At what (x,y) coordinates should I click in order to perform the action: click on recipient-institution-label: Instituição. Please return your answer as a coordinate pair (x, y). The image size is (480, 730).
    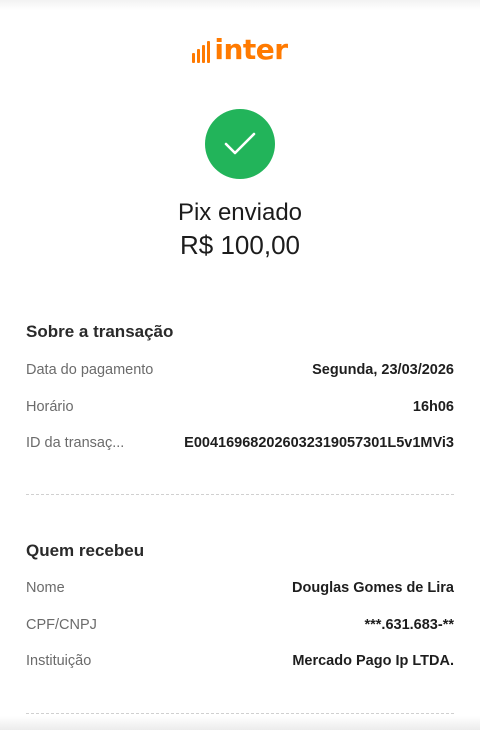
    Looking at the image, I should click on (59, 661).